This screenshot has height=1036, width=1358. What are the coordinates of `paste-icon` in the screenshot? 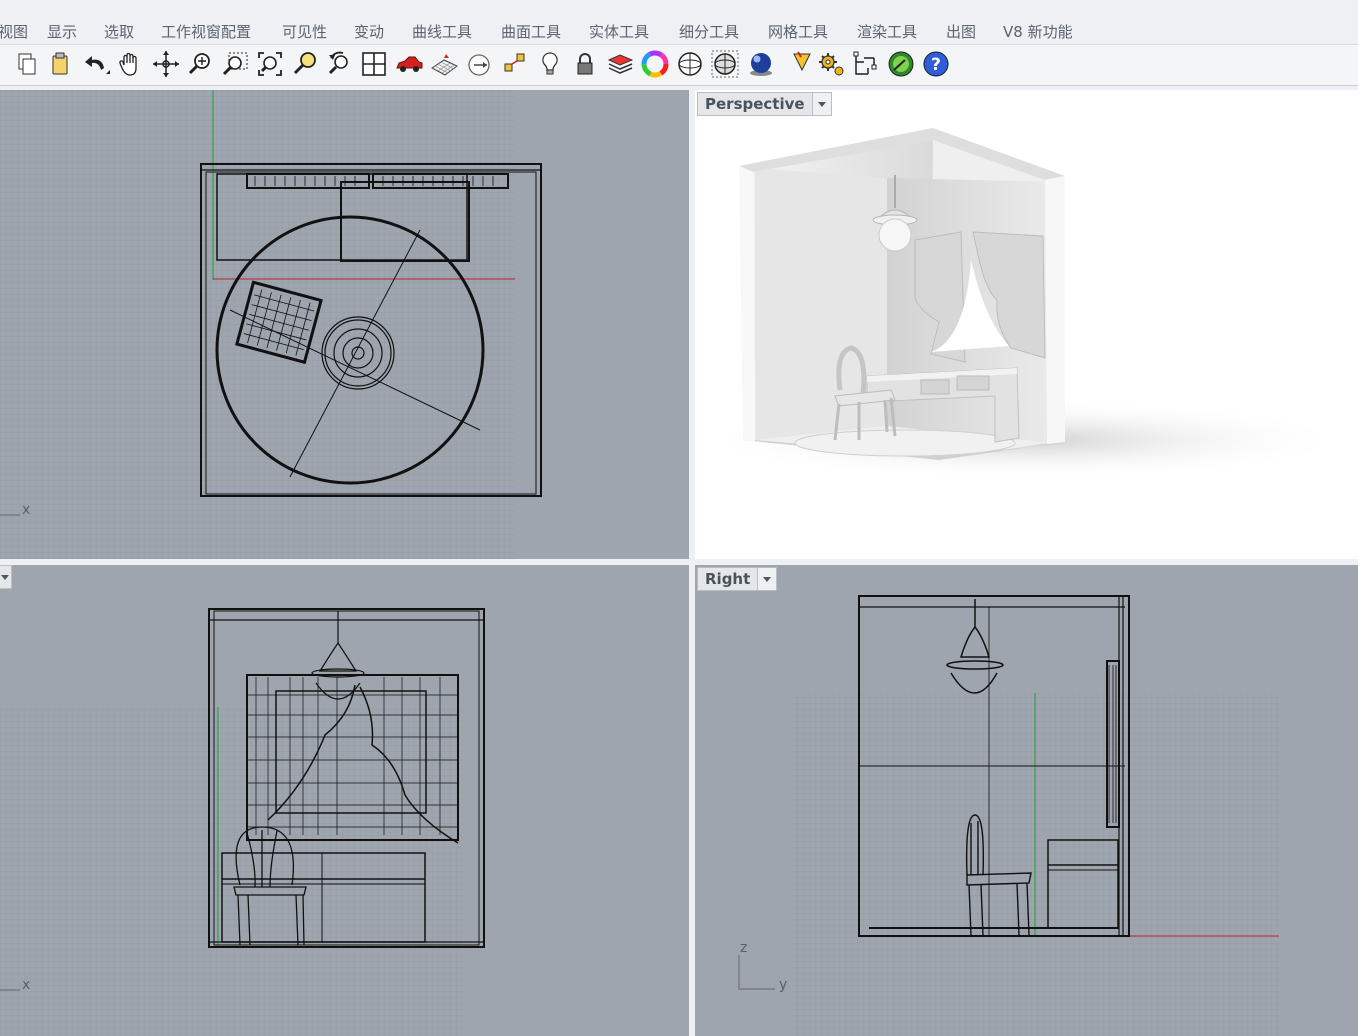 It's located at (60, 64).